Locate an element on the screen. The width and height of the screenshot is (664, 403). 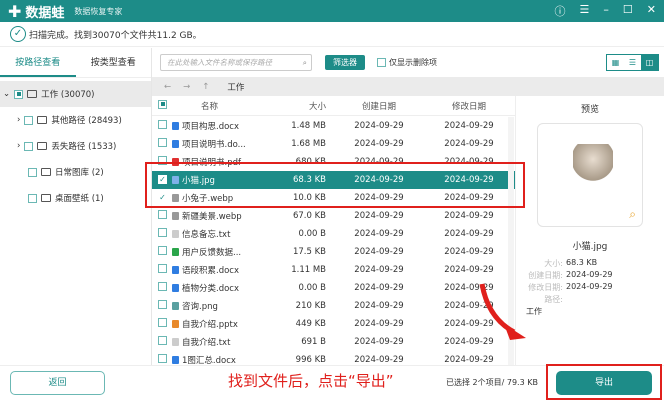
help-icon: ⓘ is located at coordinates (560, 11).